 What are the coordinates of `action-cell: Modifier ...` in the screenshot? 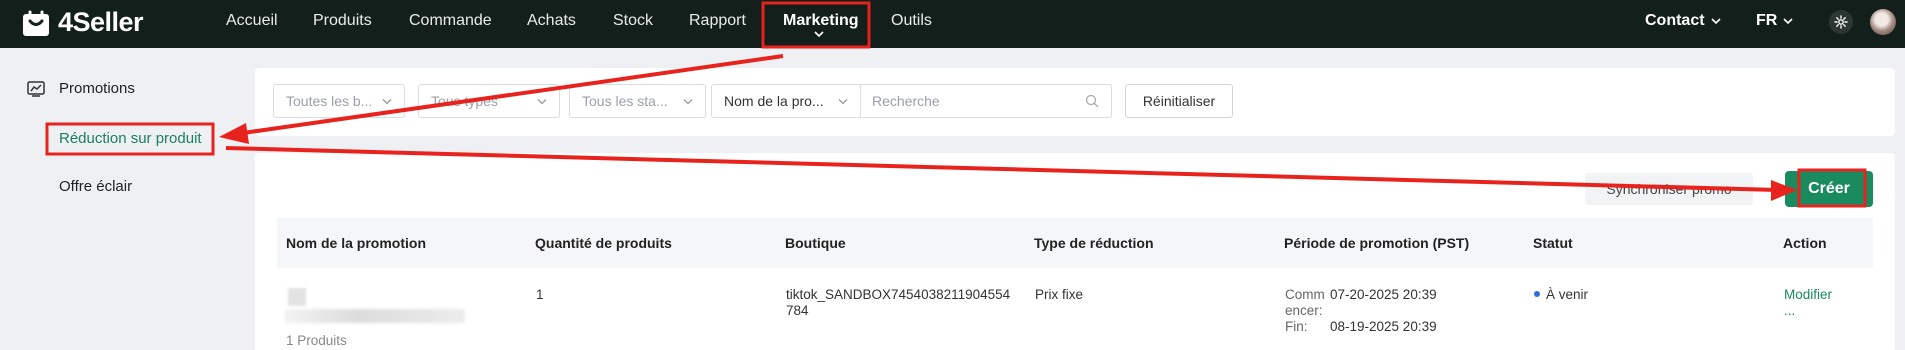 It's located at (1808, 303).